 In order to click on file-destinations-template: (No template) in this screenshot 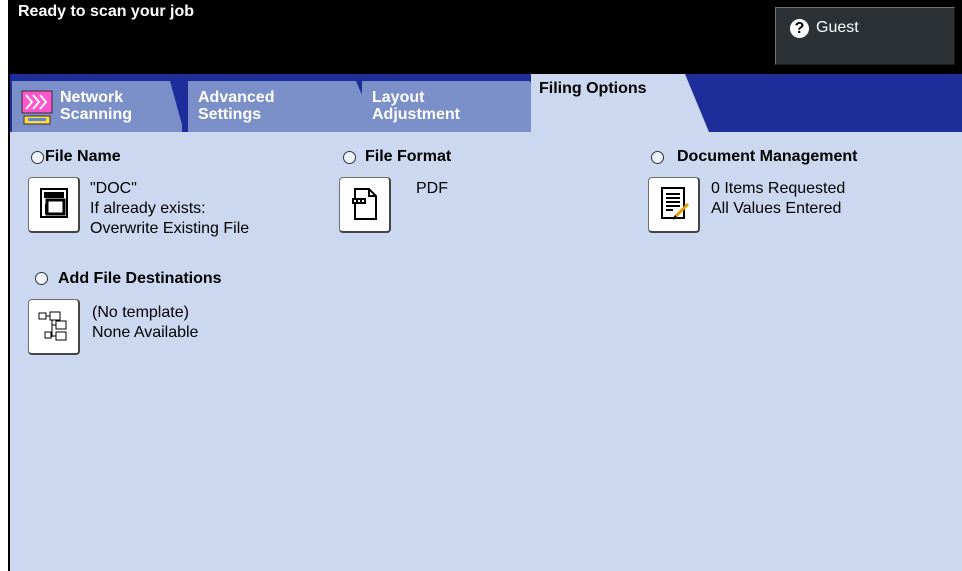, I will do `click(140, 312)`.